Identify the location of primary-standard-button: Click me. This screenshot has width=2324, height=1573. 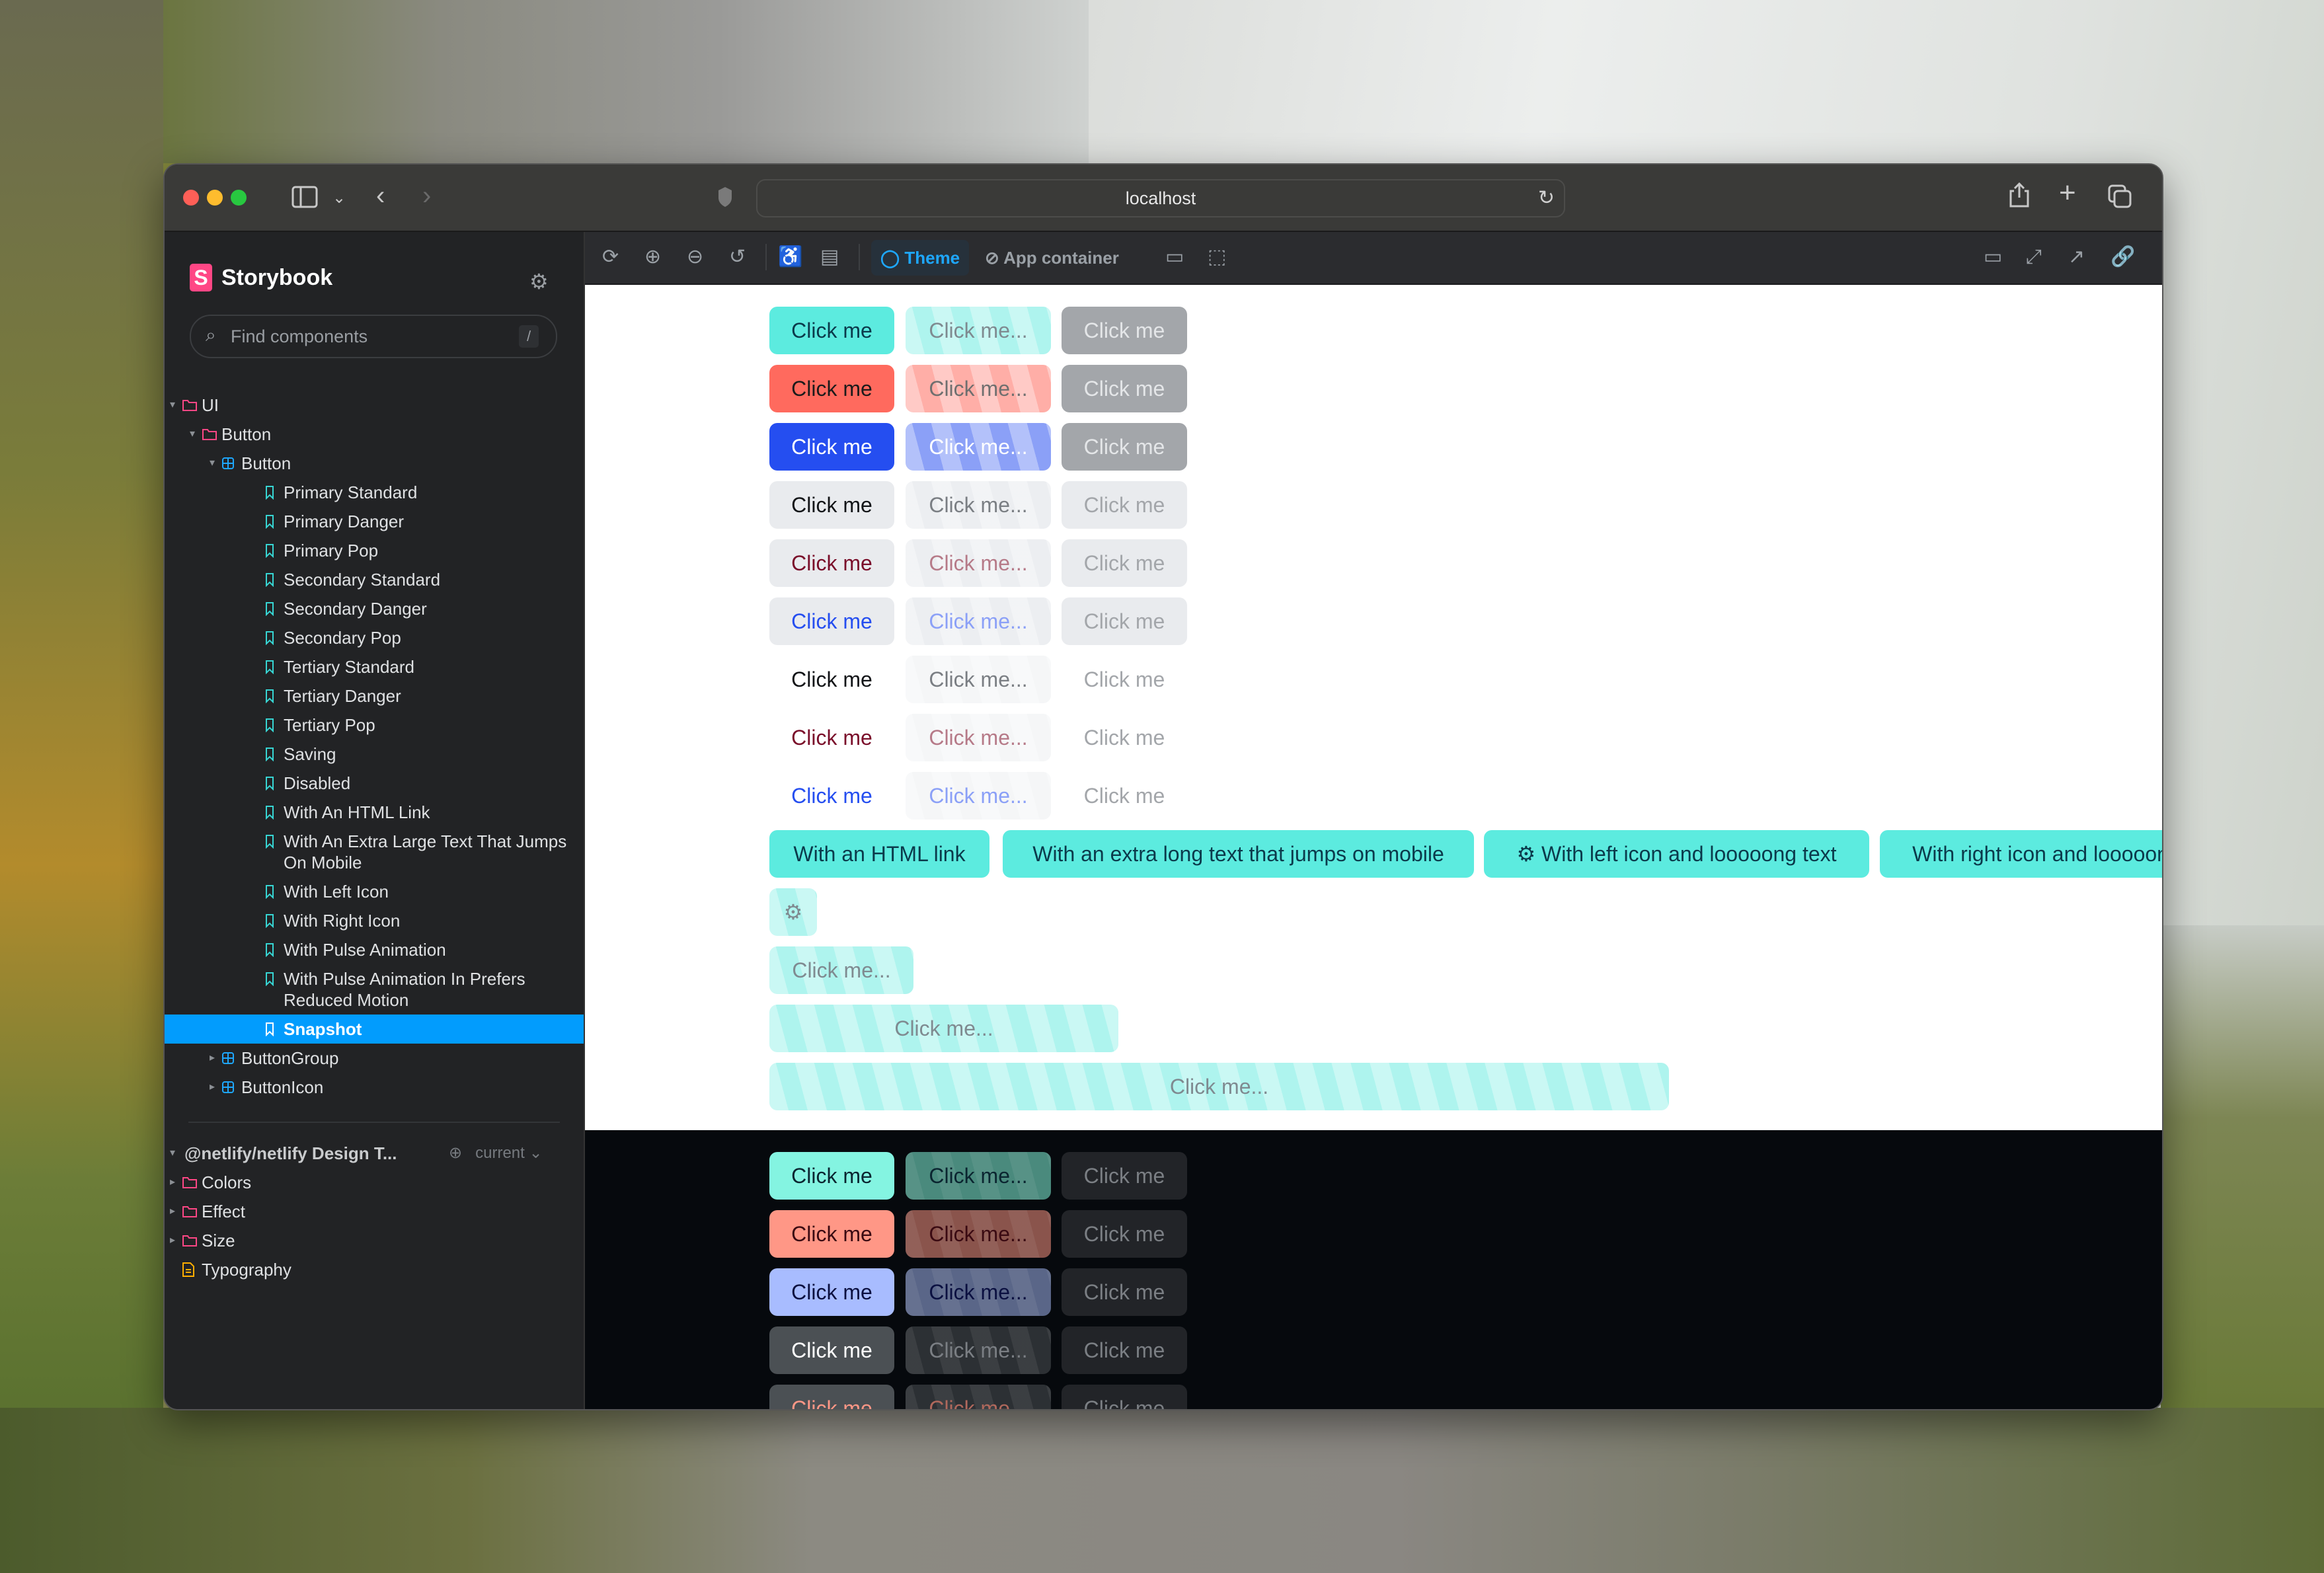
(831, 330).